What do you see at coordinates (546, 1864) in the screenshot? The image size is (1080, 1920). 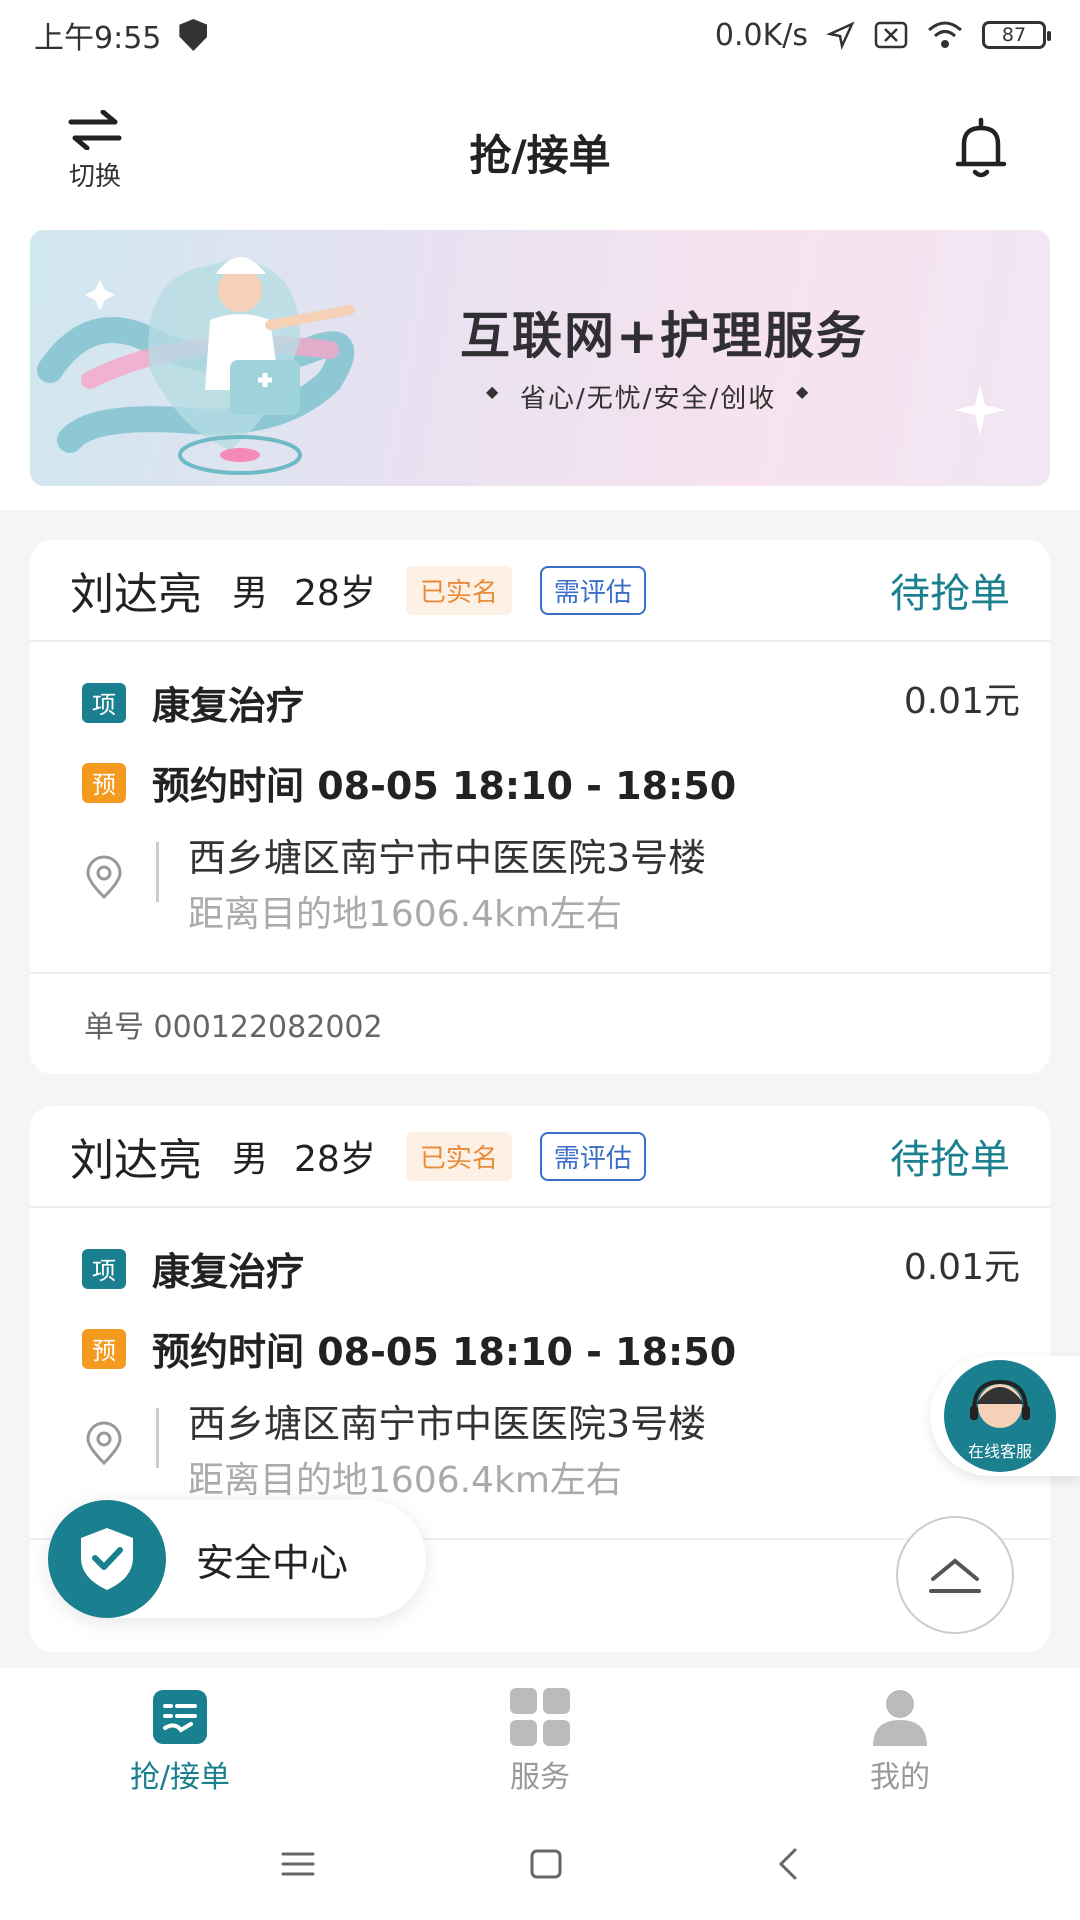 I see `home-square-icon` at bounding box center [546, 1864].